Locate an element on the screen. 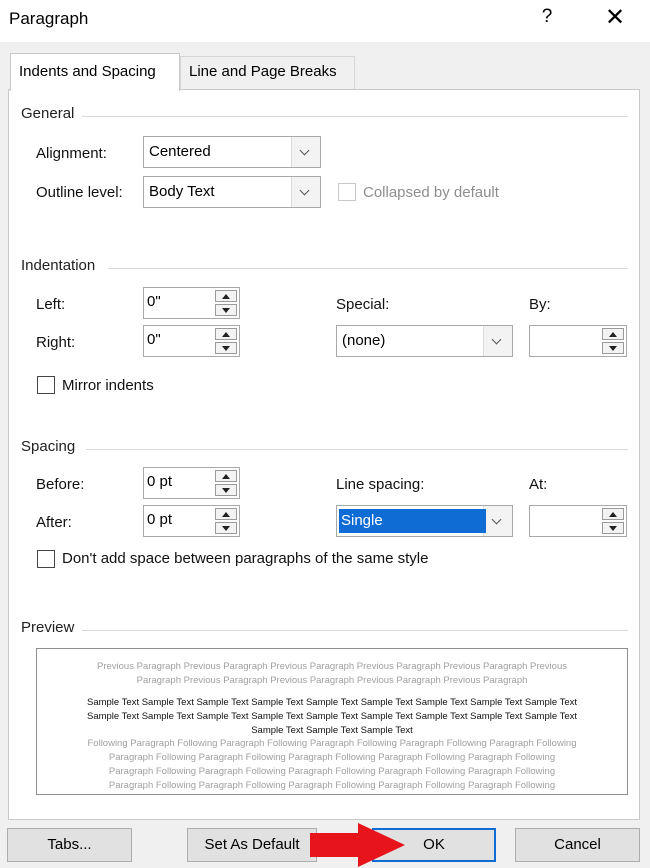 The height and width of the screenshot is (868, 650). before-value: 0 pt is located at coordinates (160, 481).